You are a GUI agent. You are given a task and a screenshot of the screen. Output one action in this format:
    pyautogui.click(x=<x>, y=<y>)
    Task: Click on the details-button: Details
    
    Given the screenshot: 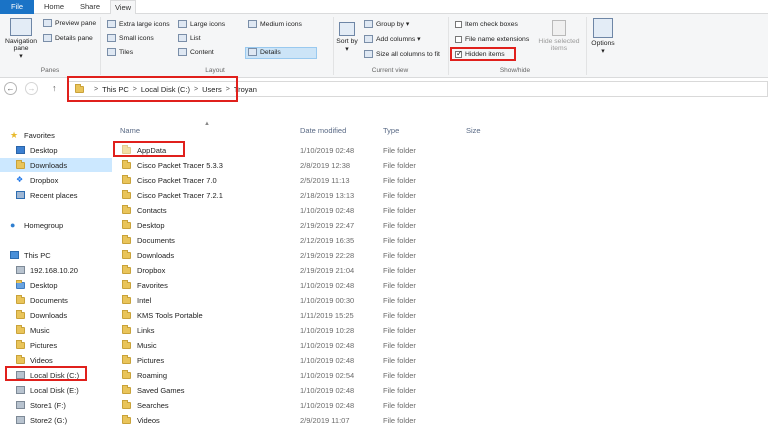 What is the action you would take?
    pyautogui.click(x=264, y=52)
    